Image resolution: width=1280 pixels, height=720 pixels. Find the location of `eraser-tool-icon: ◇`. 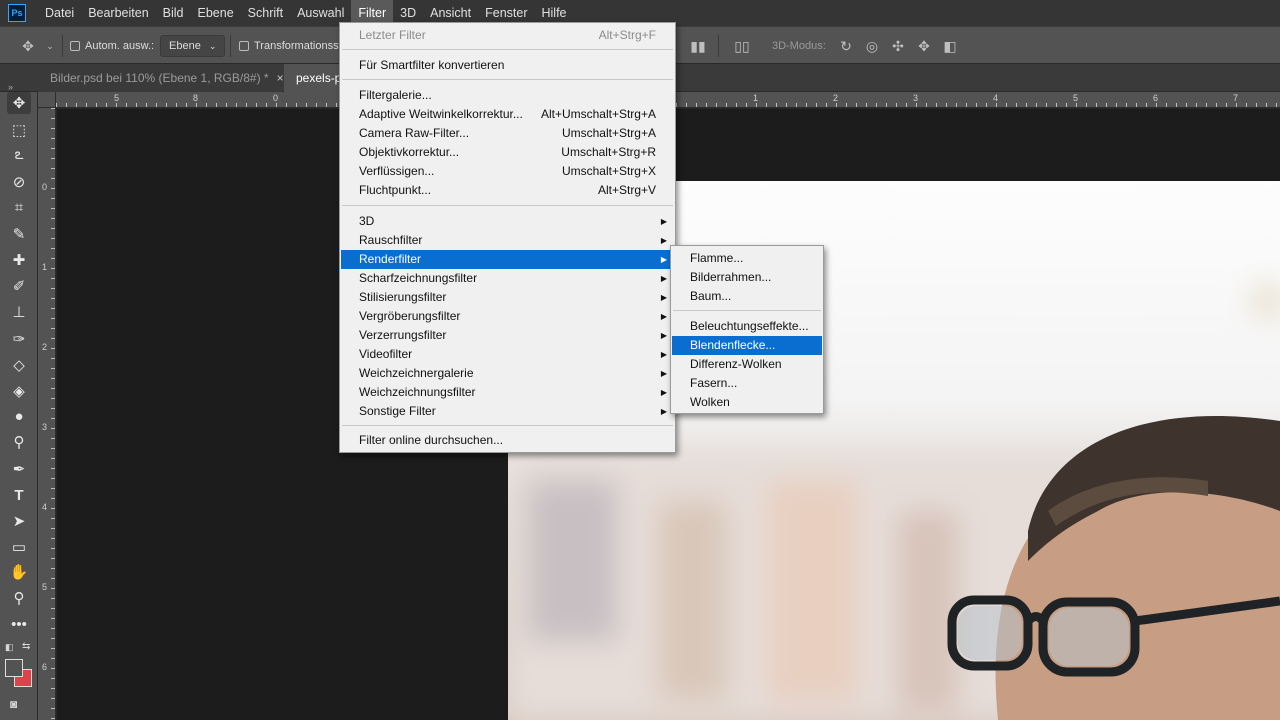

eraser-tool-icon: ◇ is located at coordinates (19, 365).